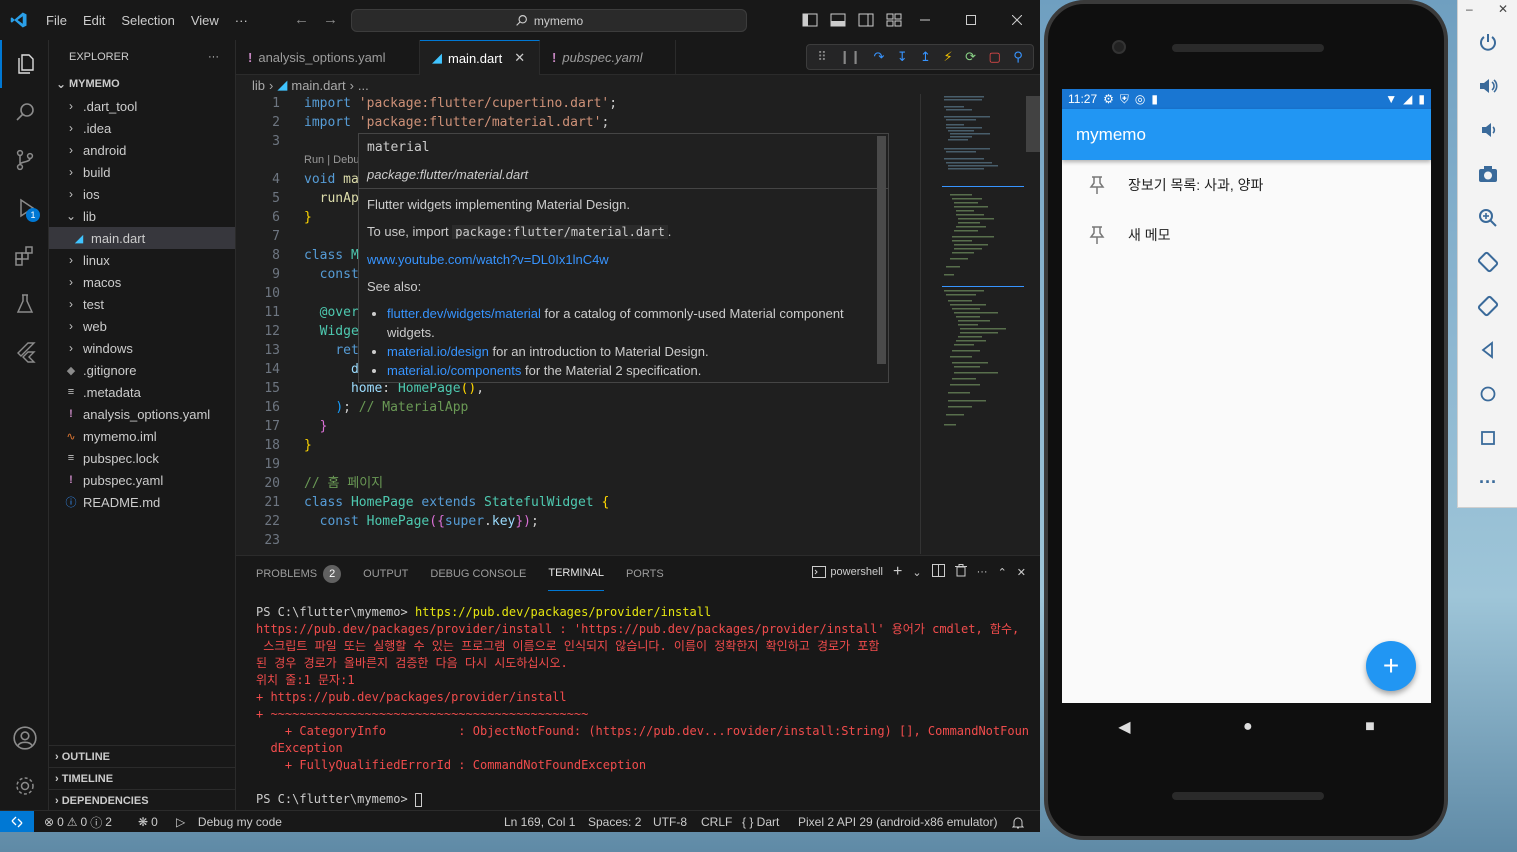 The height and width of the screenshot is (852, 1517). I want to click on close-panel-icon: ✕, so click(1021, 572).